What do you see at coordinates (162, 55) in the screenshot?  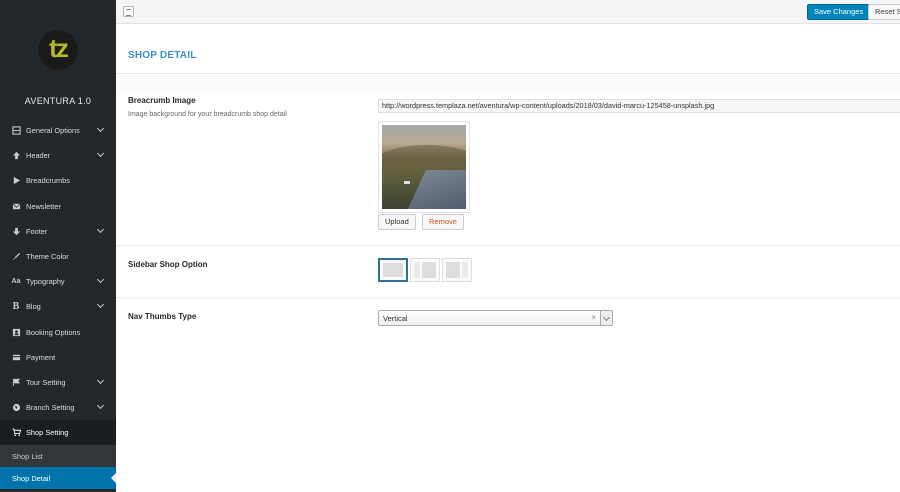 I see `page-title: SHOP DETAIL` at bounding box center [162, 55].